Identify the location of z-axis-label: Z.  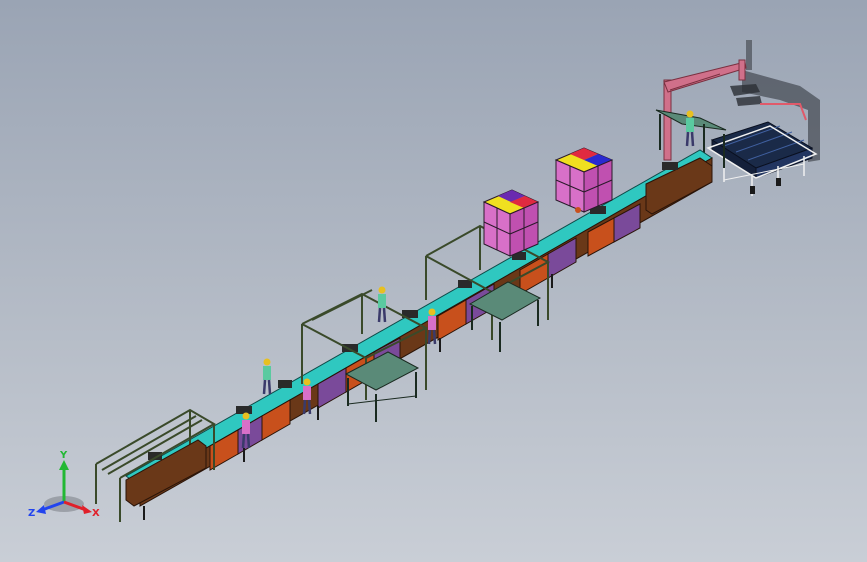
(31, 513).